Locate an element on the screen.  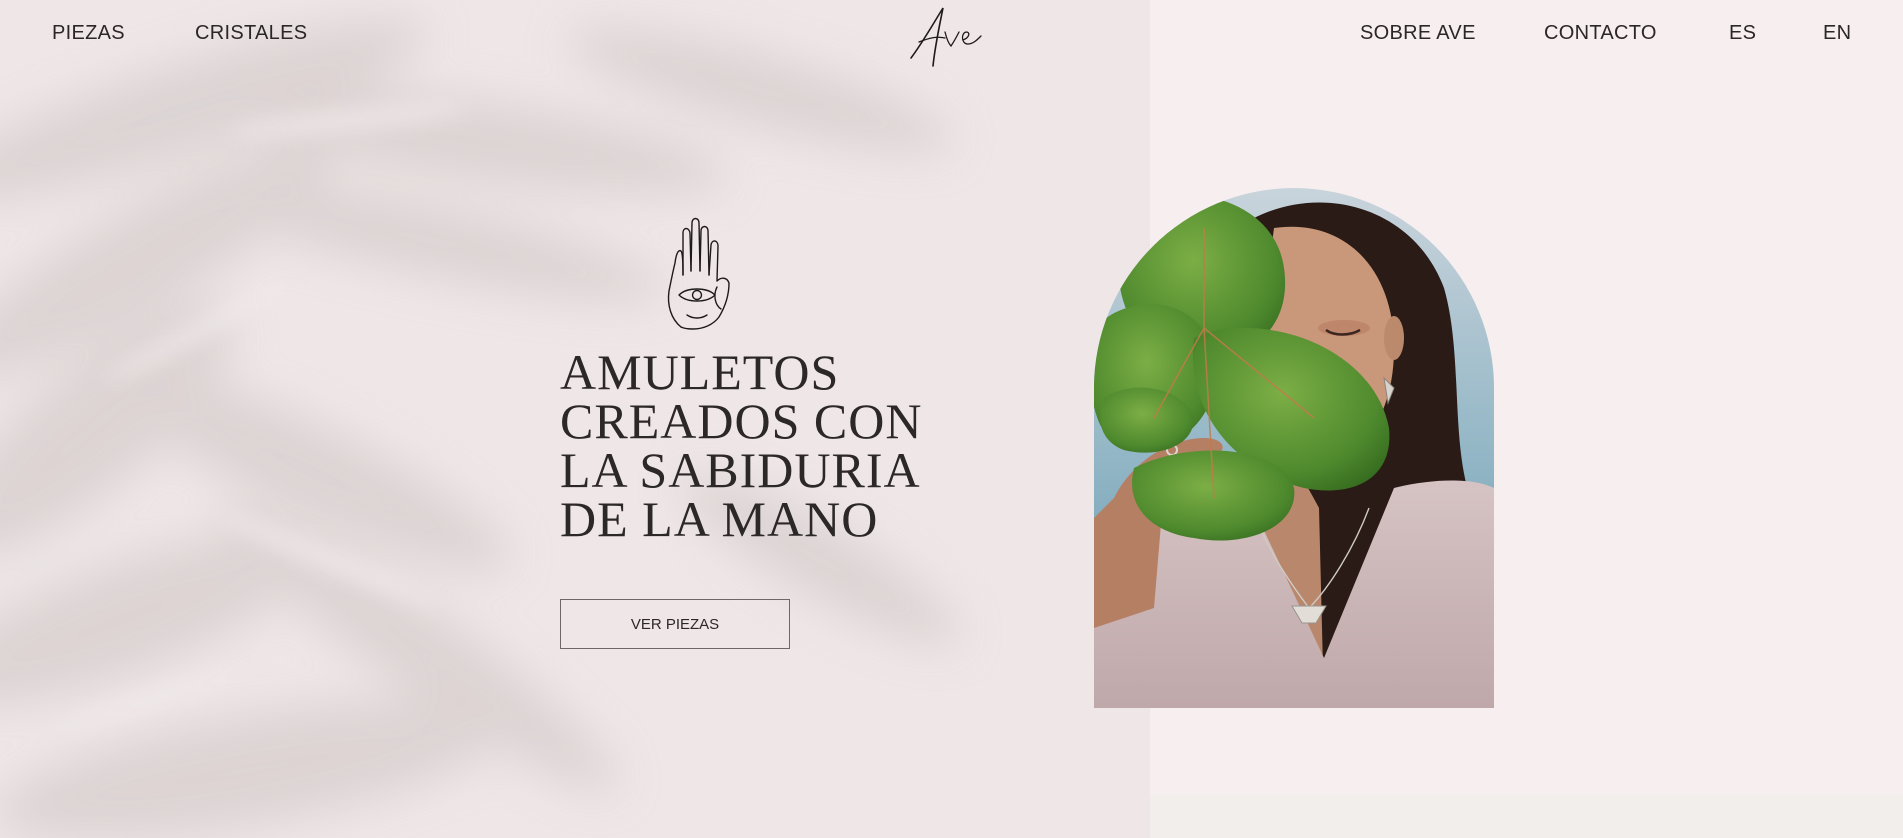
nav-sobre-ave-link: SOBRE AVE is located at coordinates (1418, 33).